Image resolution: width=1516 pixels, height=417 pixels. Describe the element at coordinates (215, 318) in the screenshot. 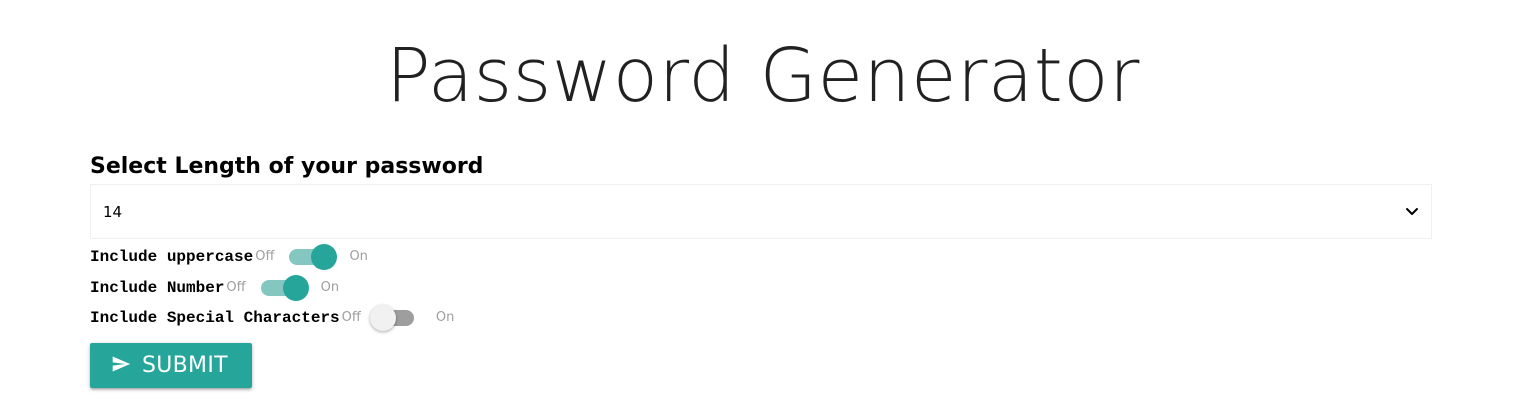

I see `special-characters-option-label: Include Special Characters` at that location.